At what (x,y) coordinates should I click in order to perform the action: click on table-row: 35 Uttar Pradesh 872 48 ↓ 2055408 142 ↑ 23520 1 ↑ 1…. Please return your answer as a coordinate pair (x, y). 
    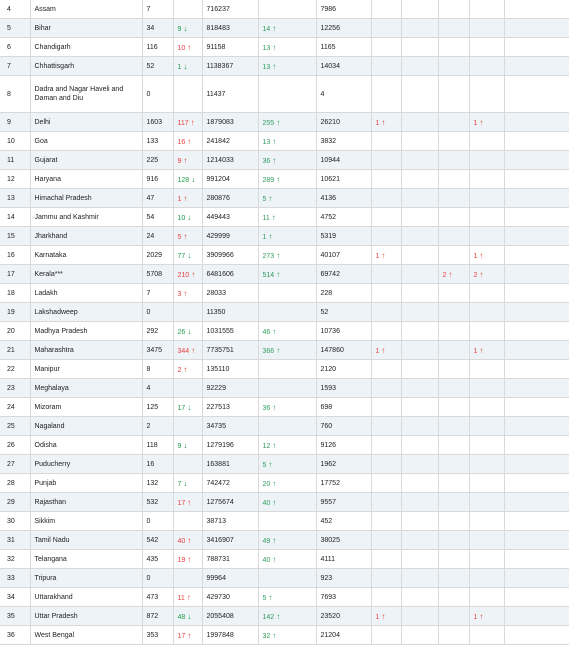
    Looking at the image, I should click on (284, 616).